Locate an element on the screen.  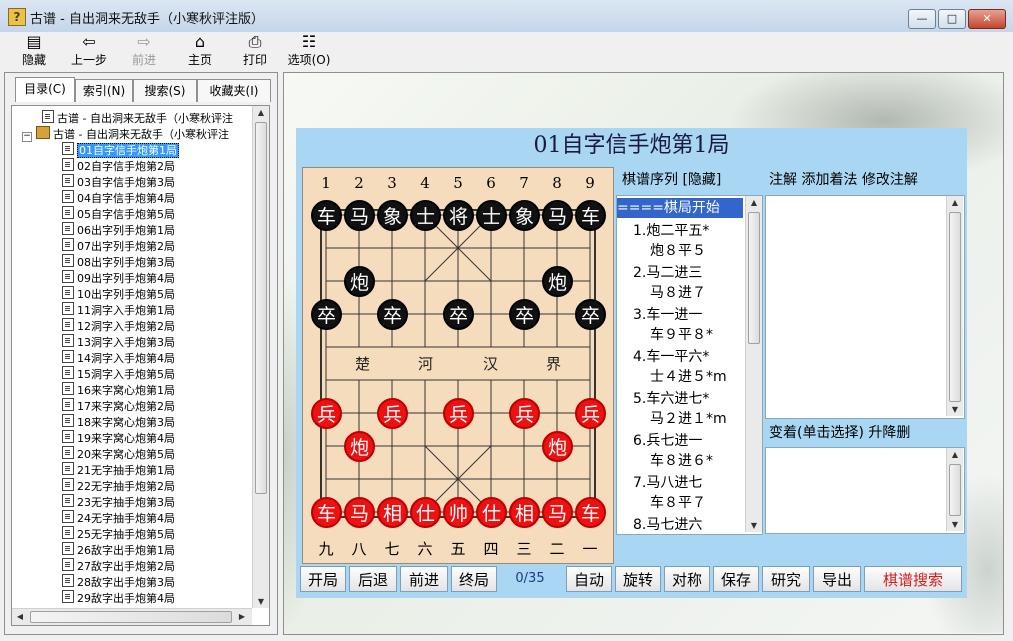
tab-index: 索引(N) is located at coordinates (104, 90).